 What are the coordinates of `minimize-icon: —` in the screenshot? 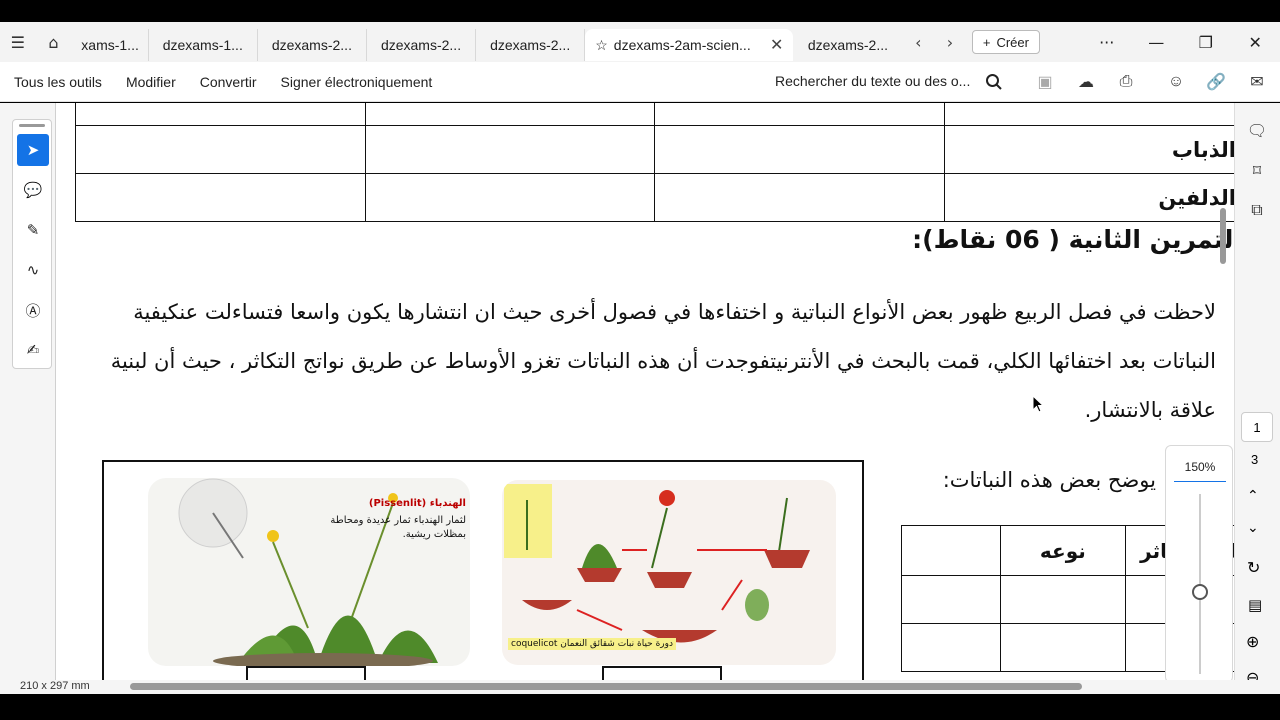 It's located at (1156, 42).